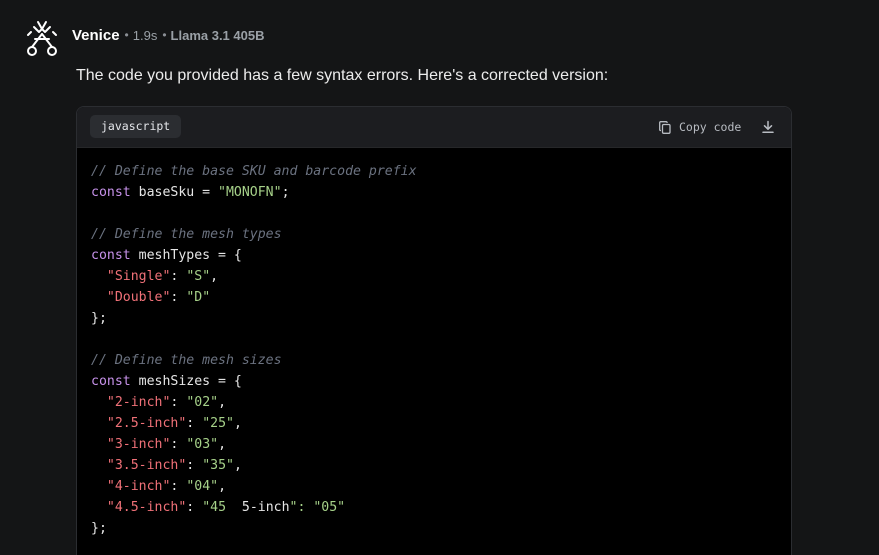  I want to click on code-line: "2.5-inch": "25",, so click(254, 423).